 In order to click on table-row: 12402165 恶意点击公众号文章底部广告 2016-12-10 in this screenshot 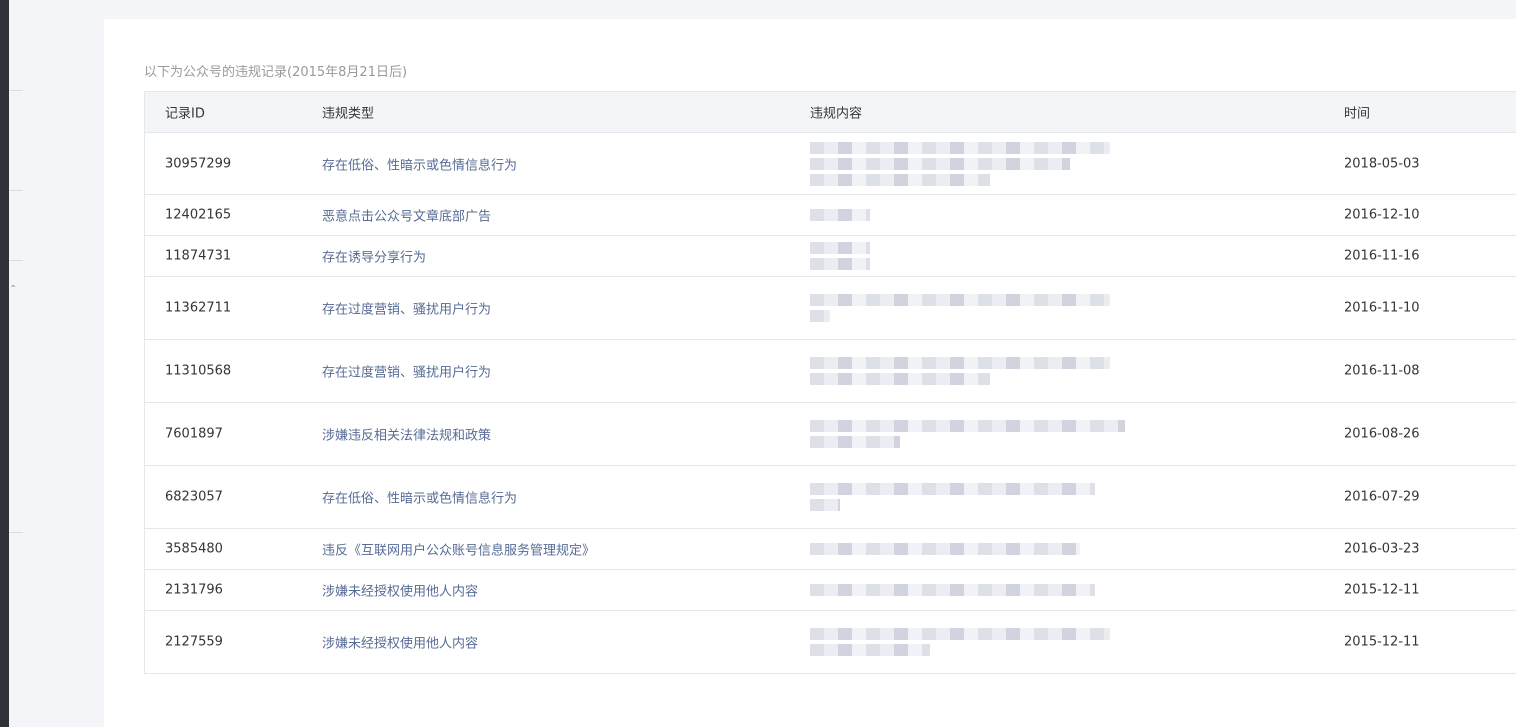, I will do `click(830, 215)`.